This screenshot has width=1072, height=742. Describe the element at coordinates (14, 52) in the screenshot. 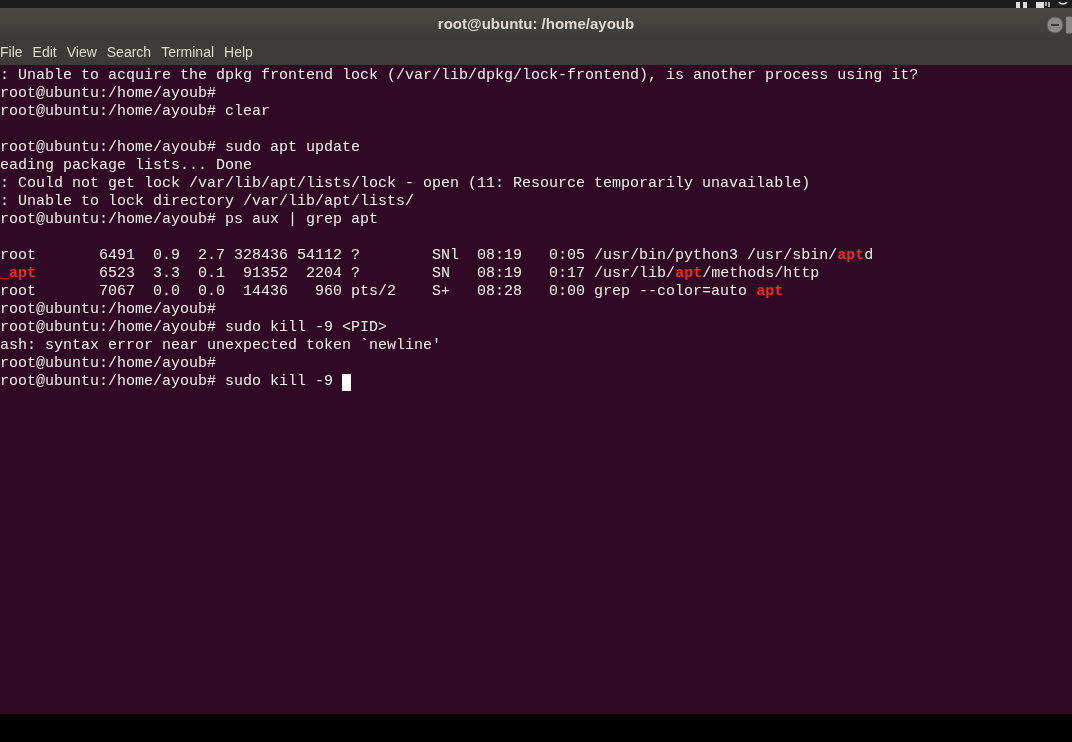

I see `menu-item: File` at that location.